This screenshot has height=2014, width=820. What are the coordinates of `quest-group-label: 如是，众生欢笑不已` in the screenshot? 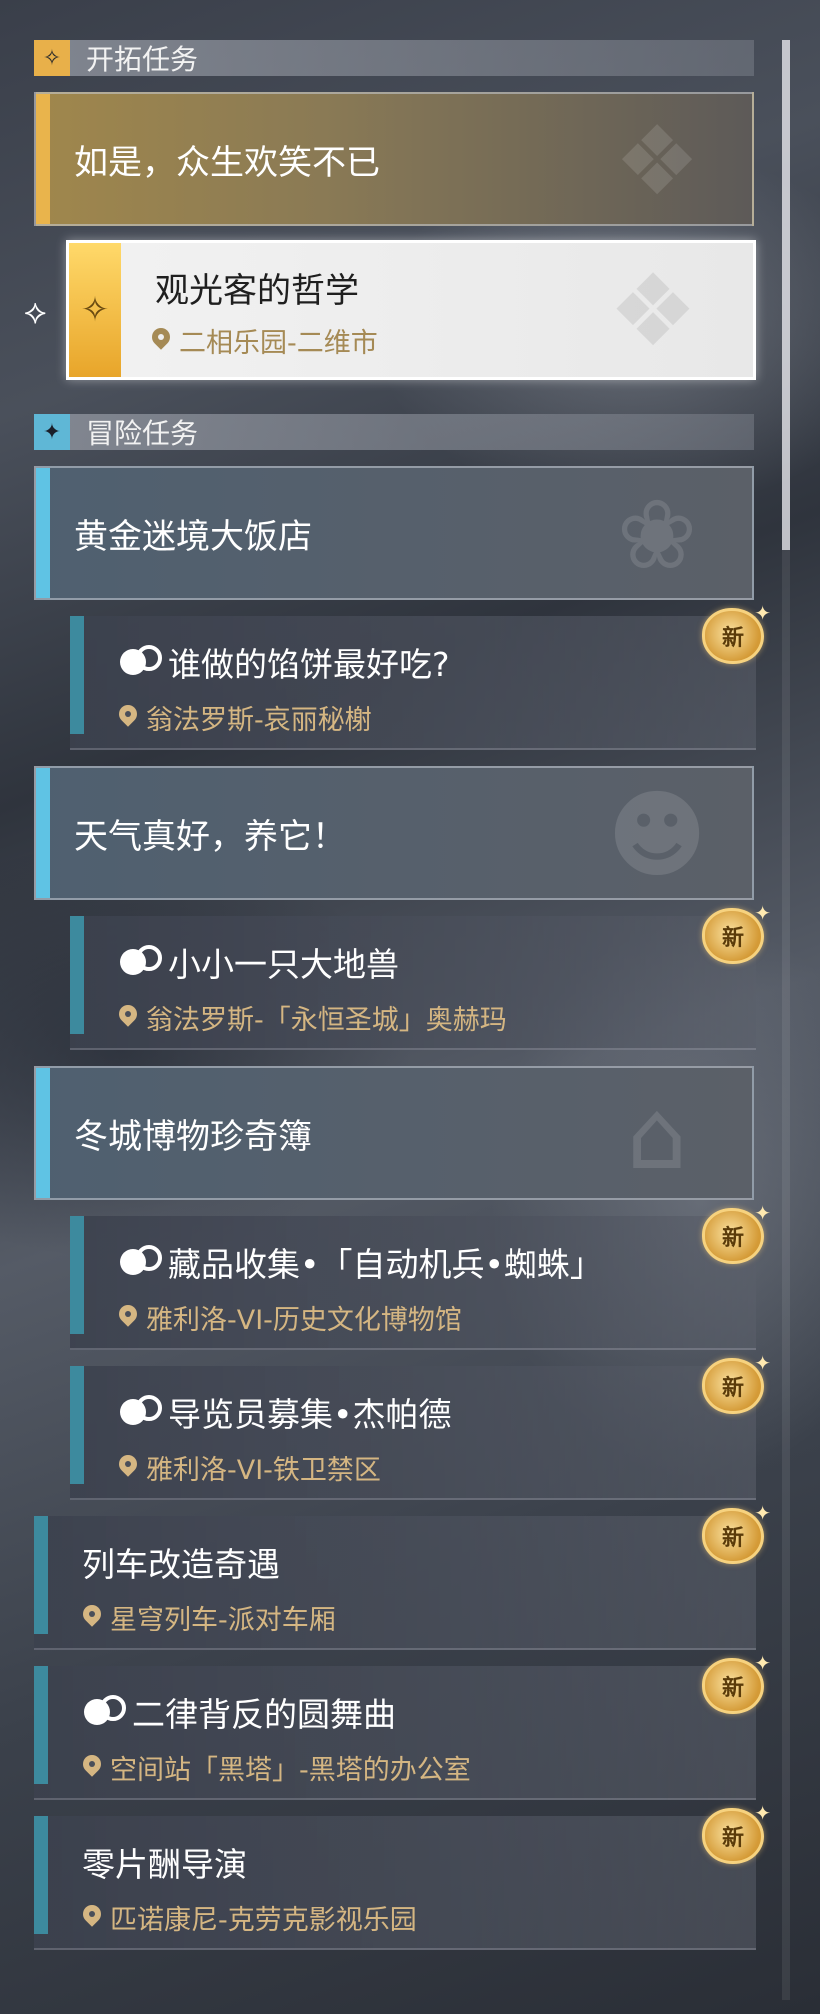 It's located at (227, 162).